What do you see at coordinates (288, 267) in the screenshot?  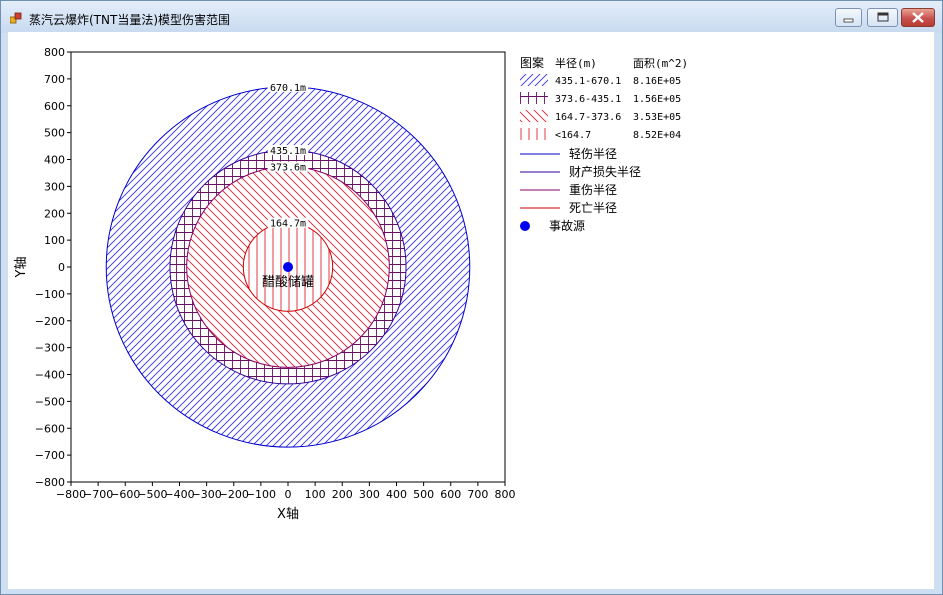 I see `accident-source-marker` at bounding box center [288, 267].